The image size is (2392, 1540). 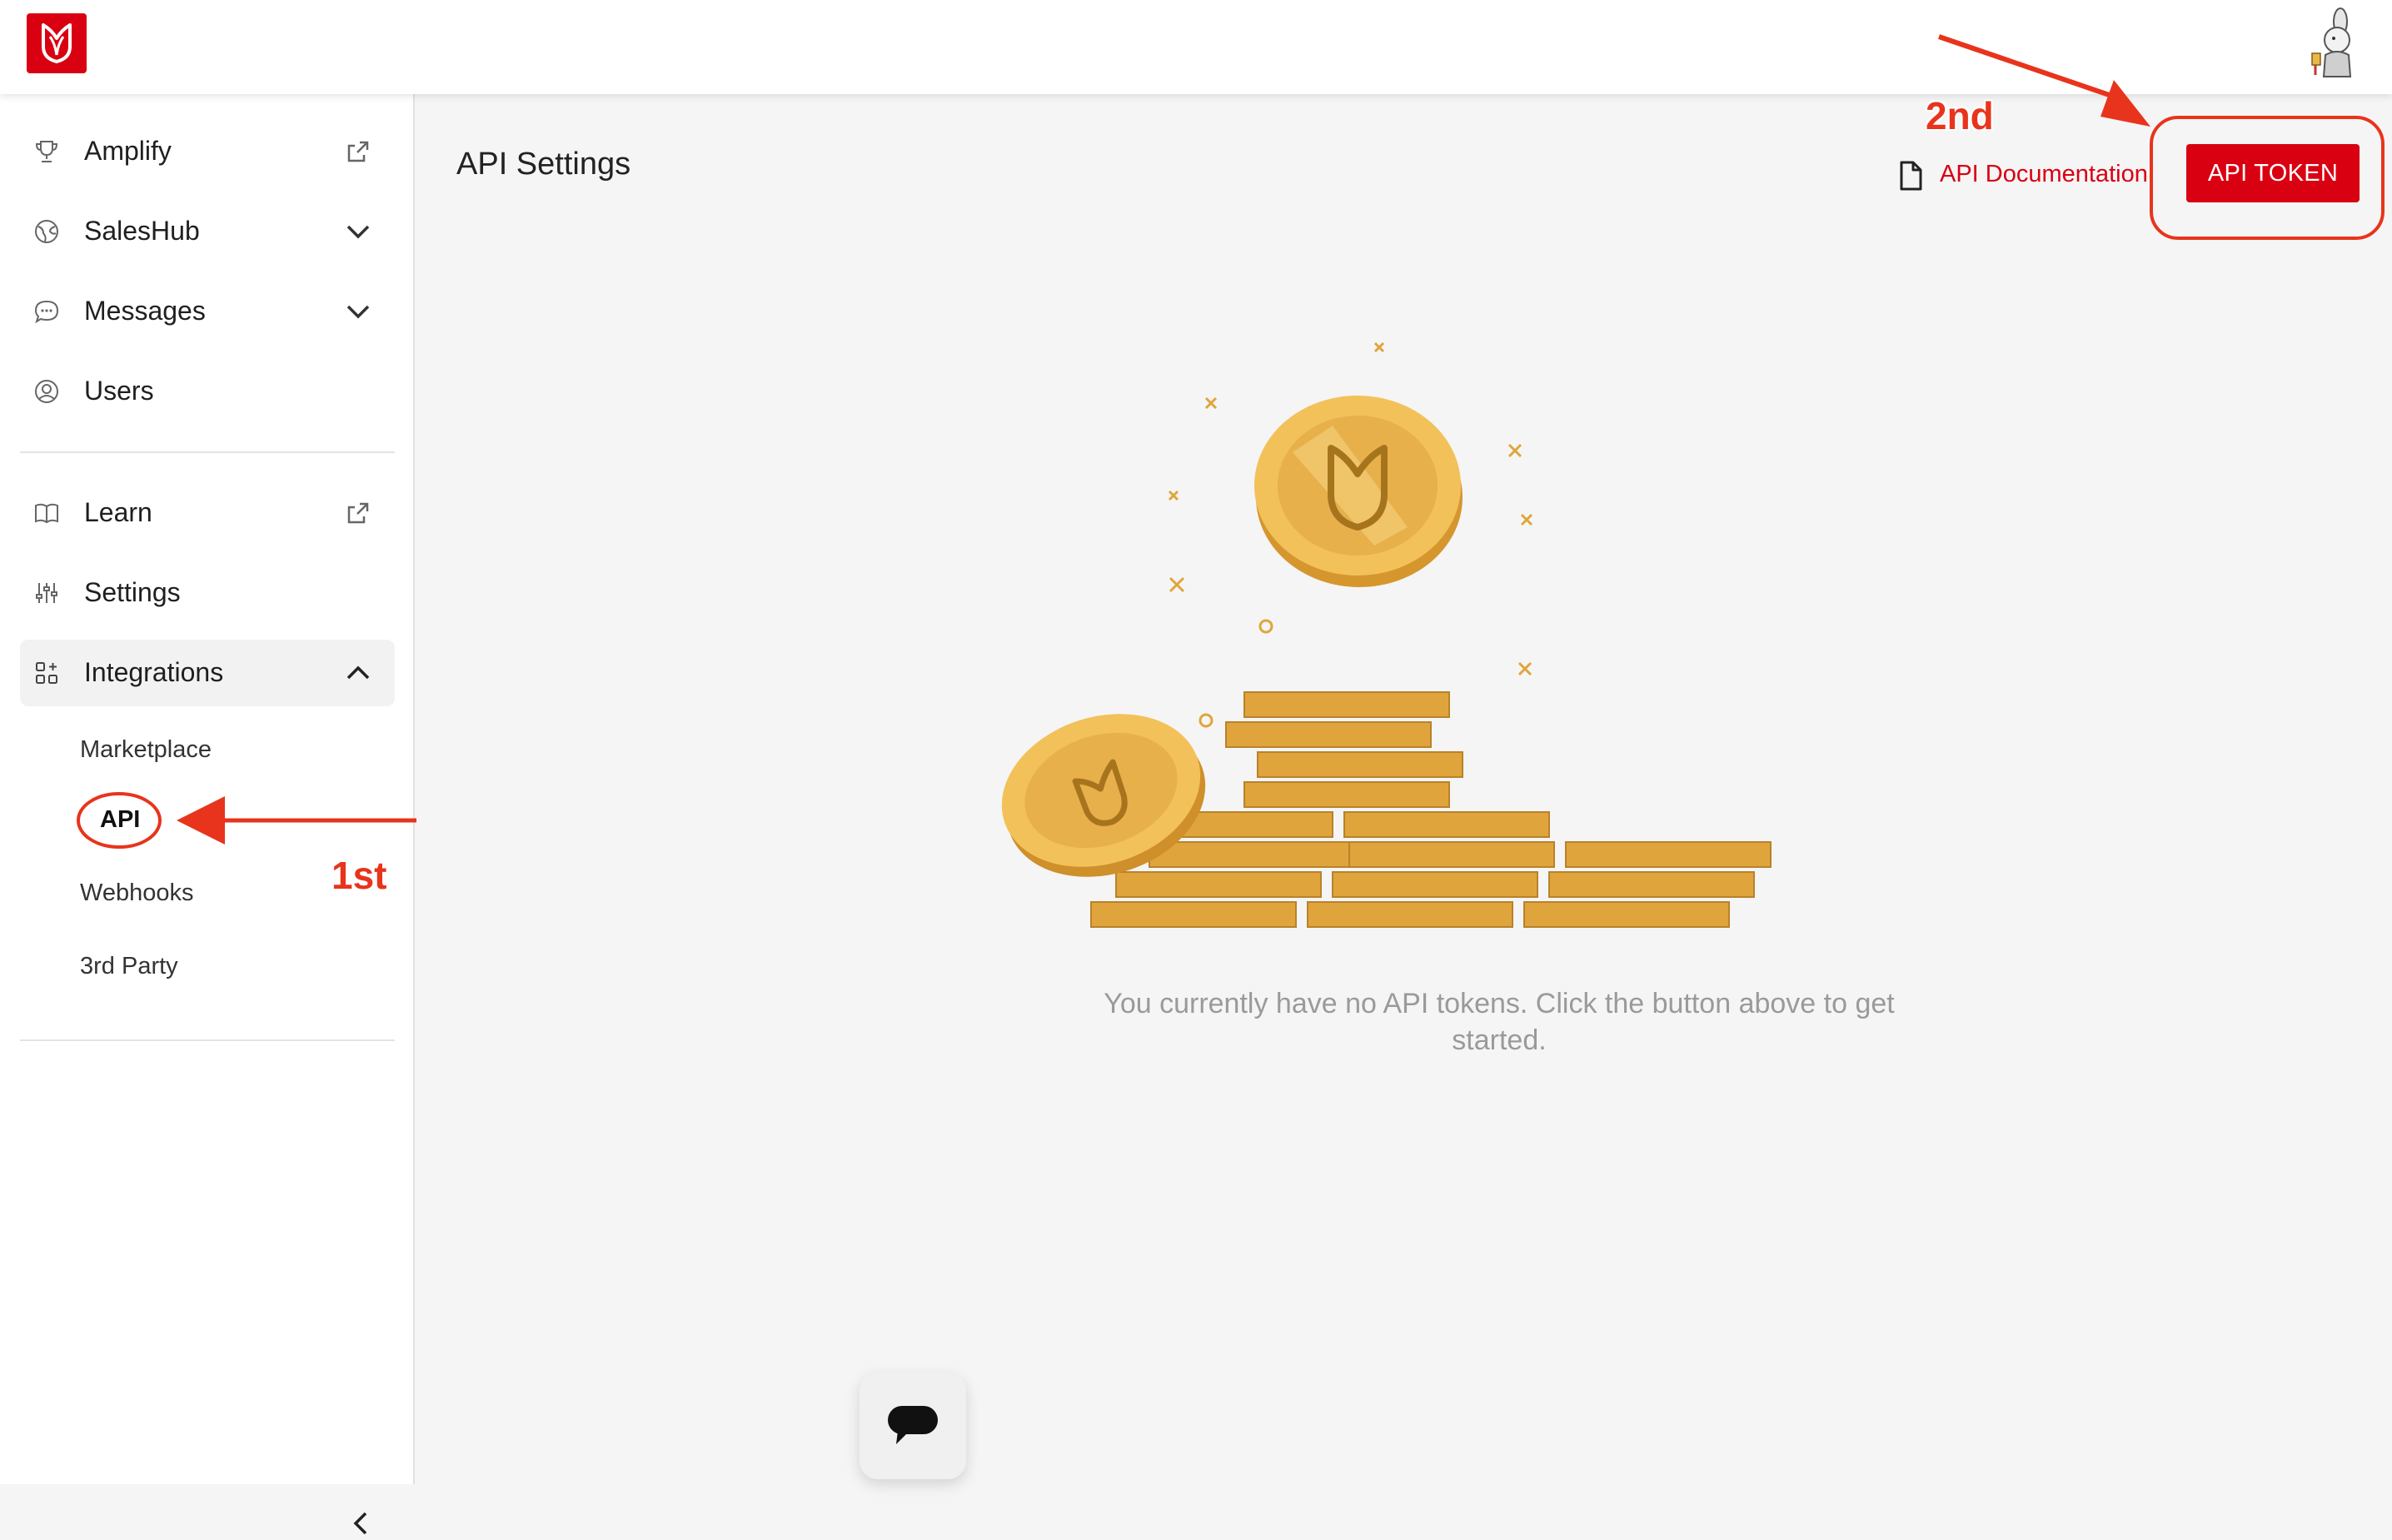 What do you see at coordinates (207, 513) in the screenshot?
I see `sidebar-item-learn: Learn` at bounding box center [207, 513].